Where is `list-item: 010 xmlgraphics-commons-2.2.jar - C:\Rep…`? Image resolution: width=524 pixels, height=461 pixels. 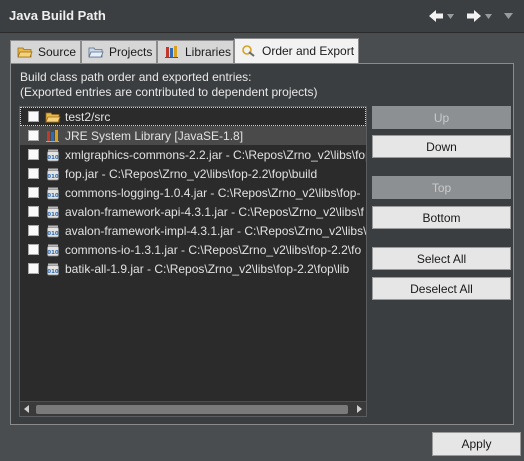 list-item: 010 xmlgraphics-commons-2.2.jar - C:\Rep… is located at coordinates (193, 154).